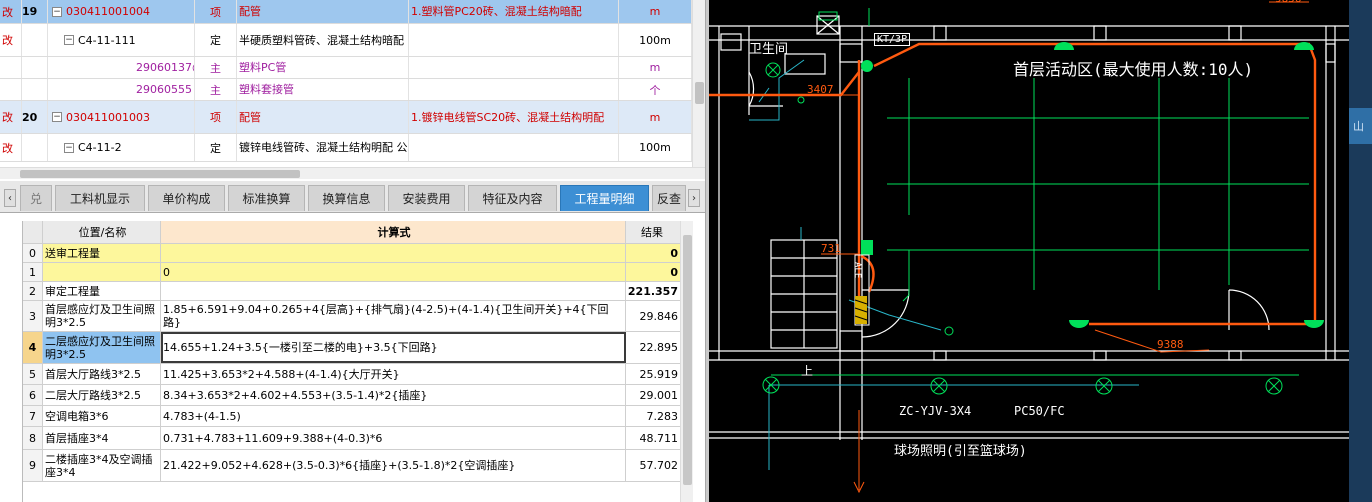 This screenshot has height=502, width=1372. I want to click on row-index: 1, so click(33, 272).